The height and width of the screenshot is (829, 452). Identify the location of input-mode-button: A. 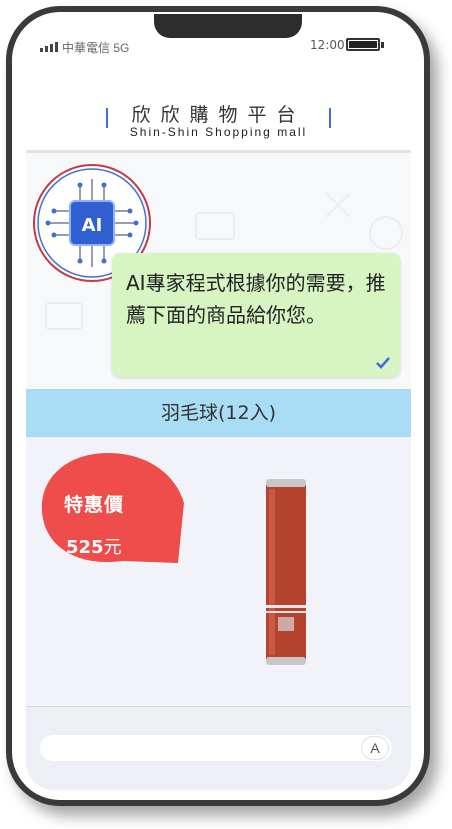
(375, 748).